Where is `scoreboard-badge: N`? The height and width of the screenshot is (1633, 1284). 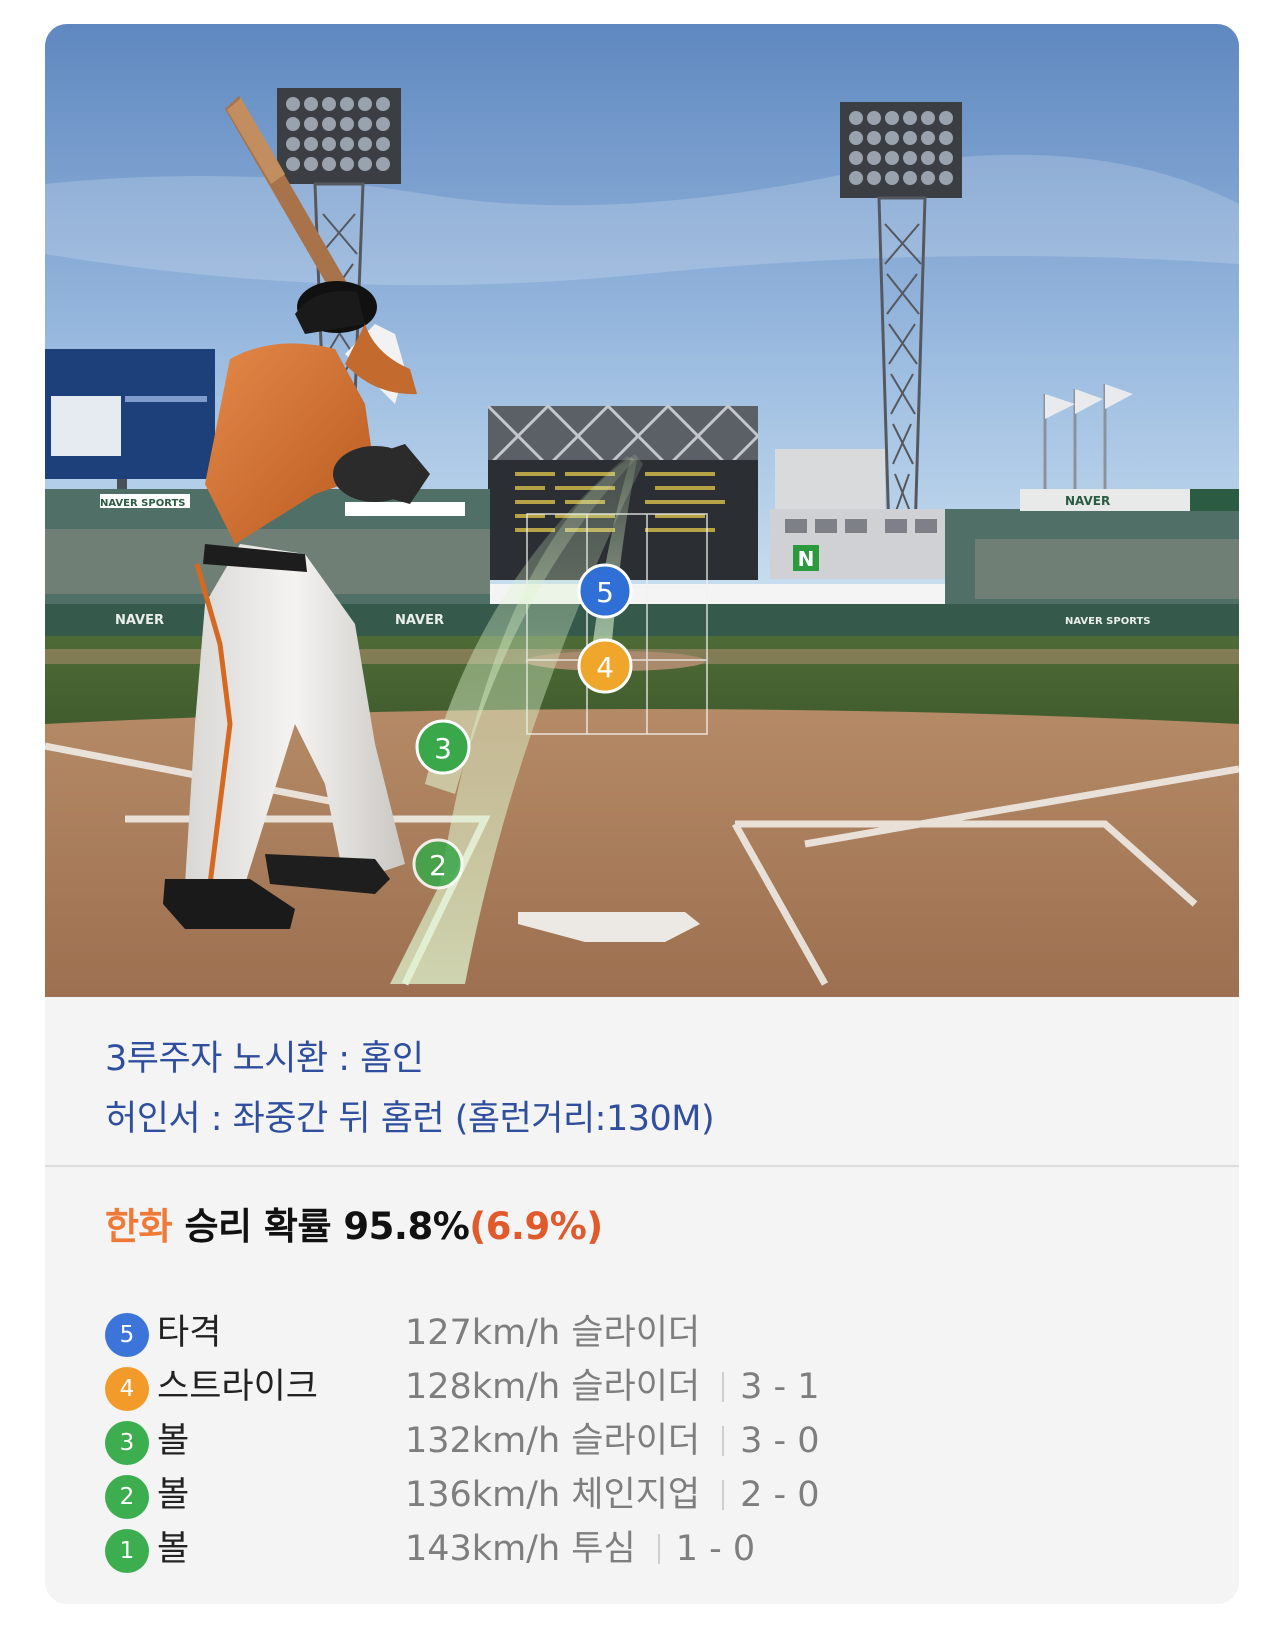
scoreboard-badge: N is located at coordinates (806, 559).